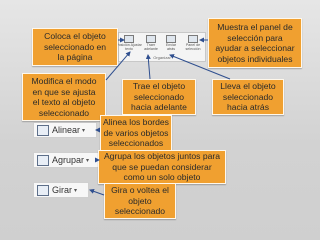  Describe the element at coordinates (200, 67) in the screenshot. I see `arrow-send-backward` at that location.